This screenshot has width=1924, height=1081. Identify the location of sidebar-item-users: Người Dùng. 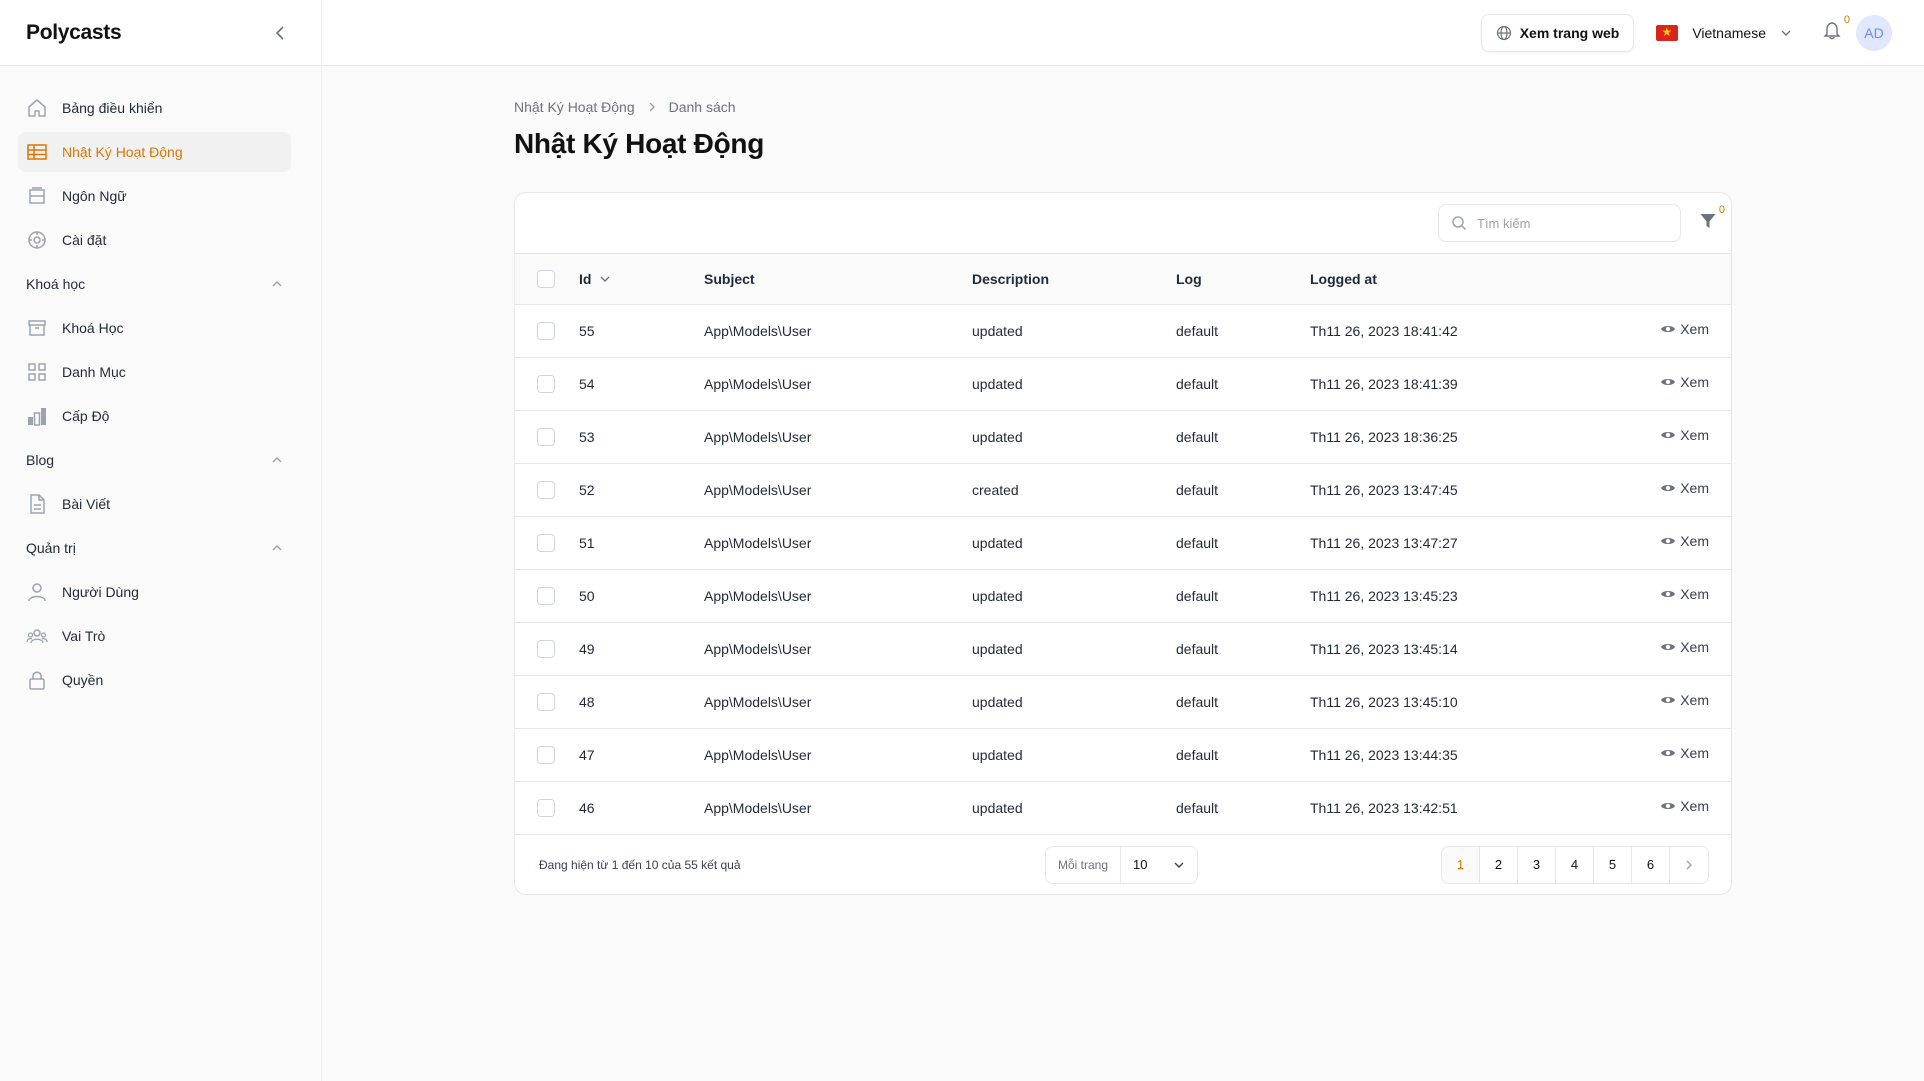
(154, 592).